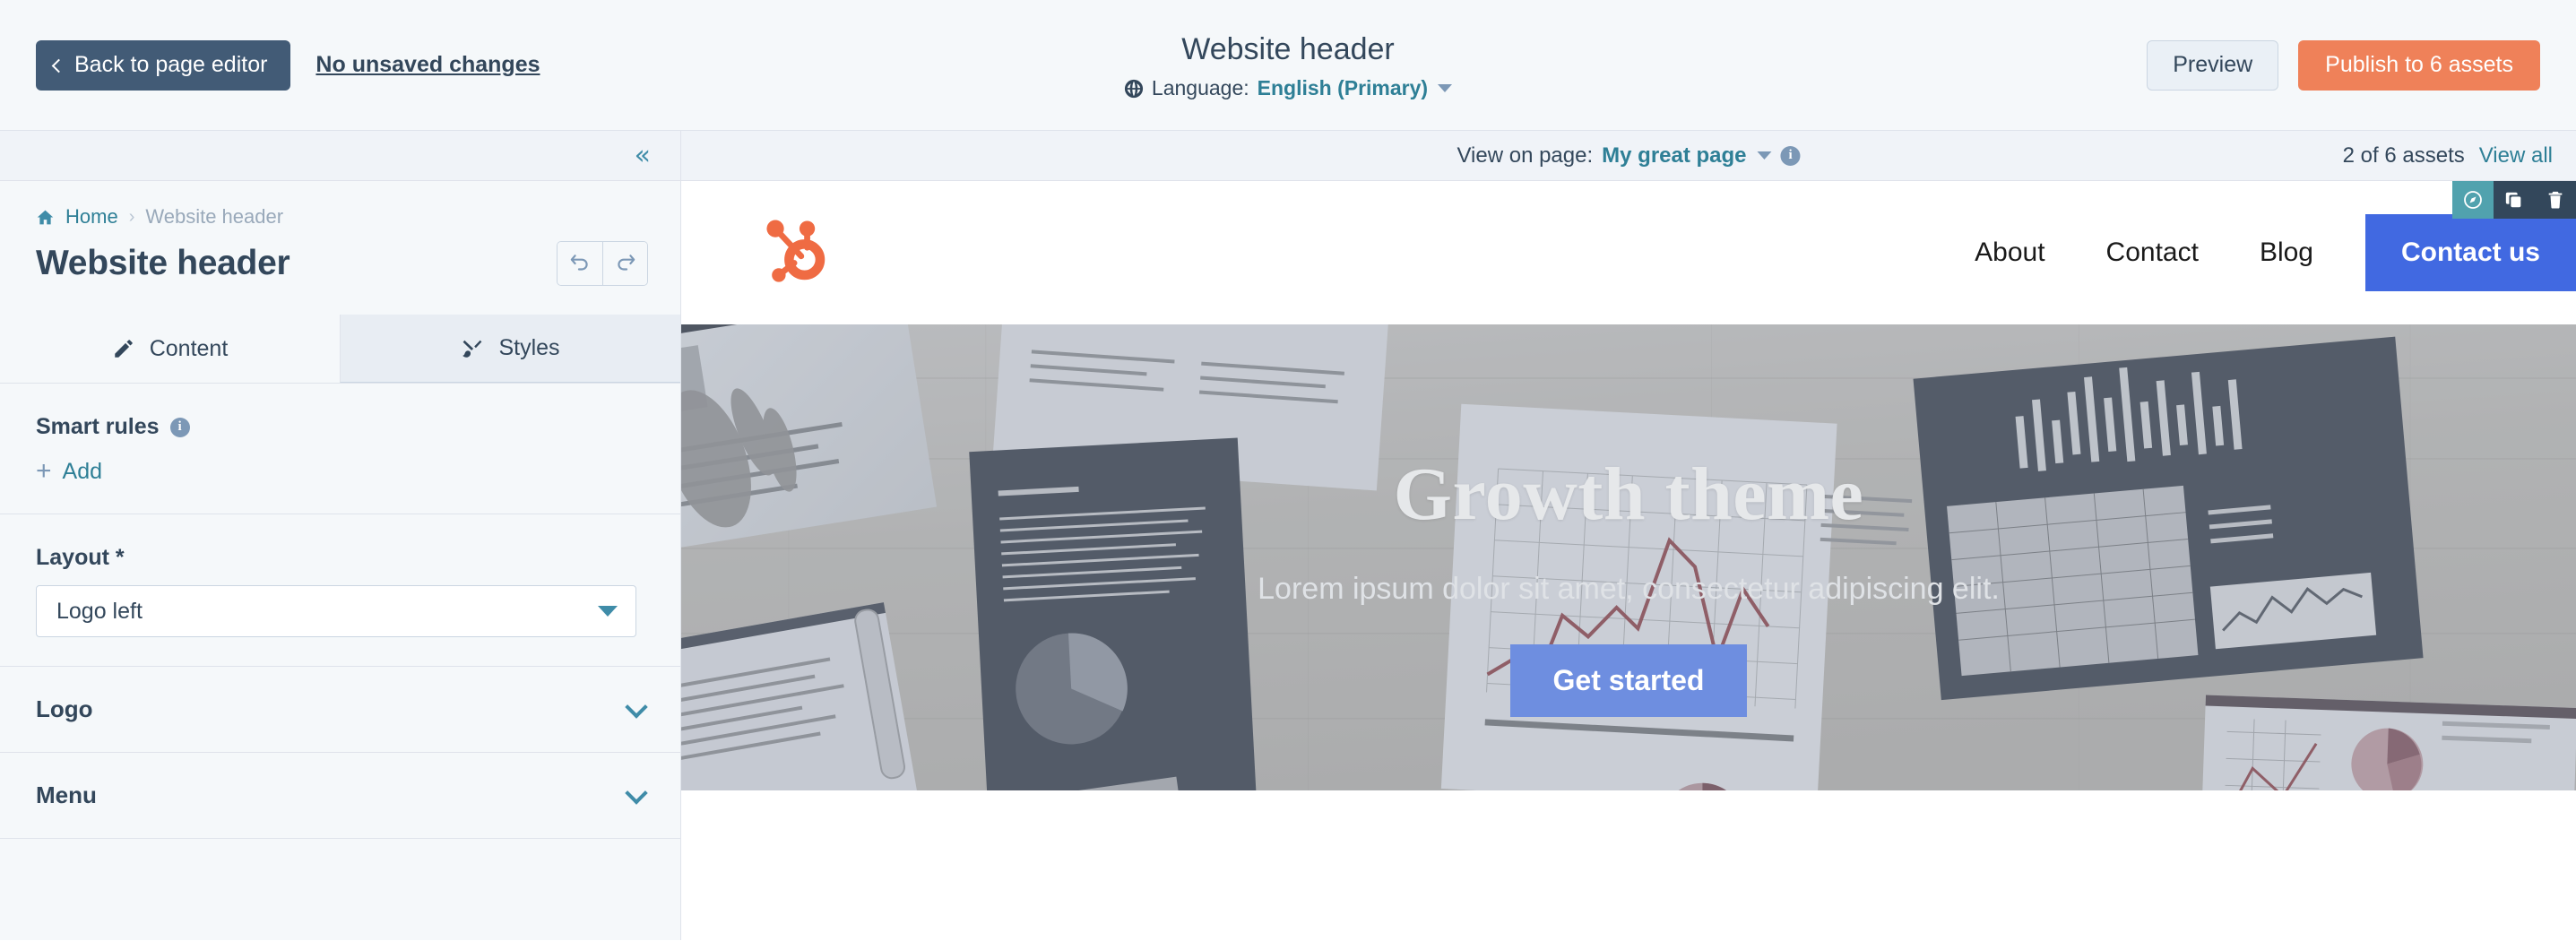  I want to click on sidebar-tabs: Content Styles, so click(340, 349).